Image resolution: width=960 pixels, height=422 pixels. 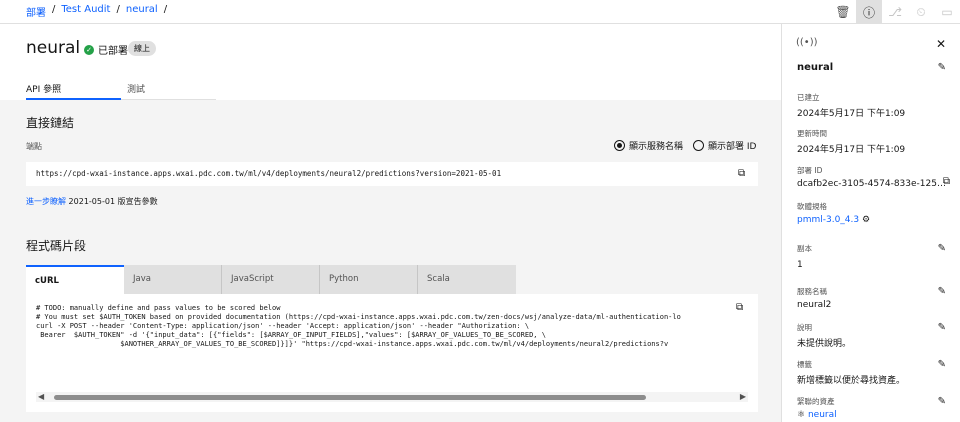 I want to click on top-bar: 部署 / Test Audit / neural / 🗑 ⓘ ⎇ ⏲ ▭, so click(x=480, y=12).